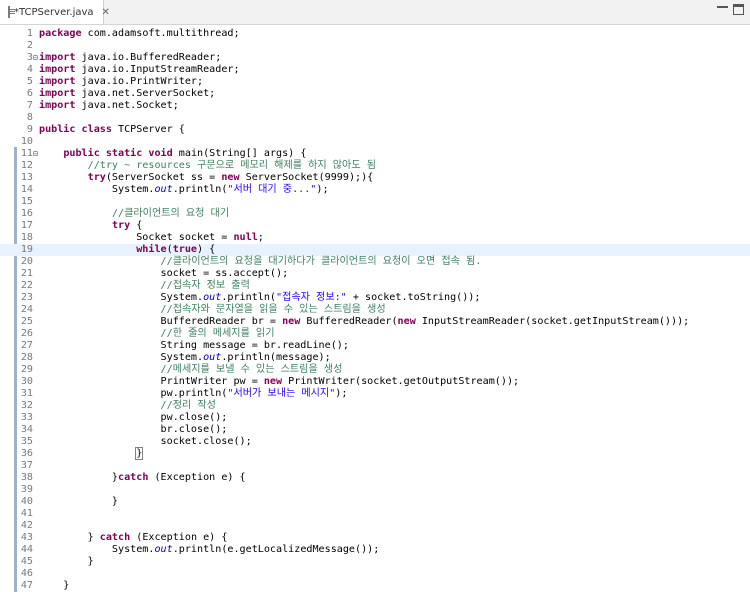 This screenshot has height=592, width=750. What do you see at coordinates (29, 45) in the screenshot?
I see `line-number: 2` at bounding box center [29, 45].